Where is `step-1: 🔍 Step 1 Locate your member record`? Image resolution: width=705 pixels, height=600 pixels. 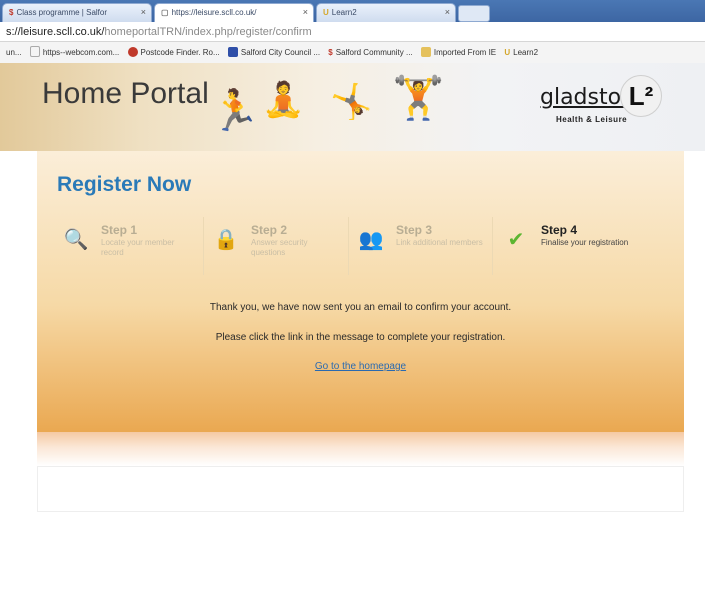
step-1: 🔍 Step 1 Locate your member record is located at coordinates (122, 248).